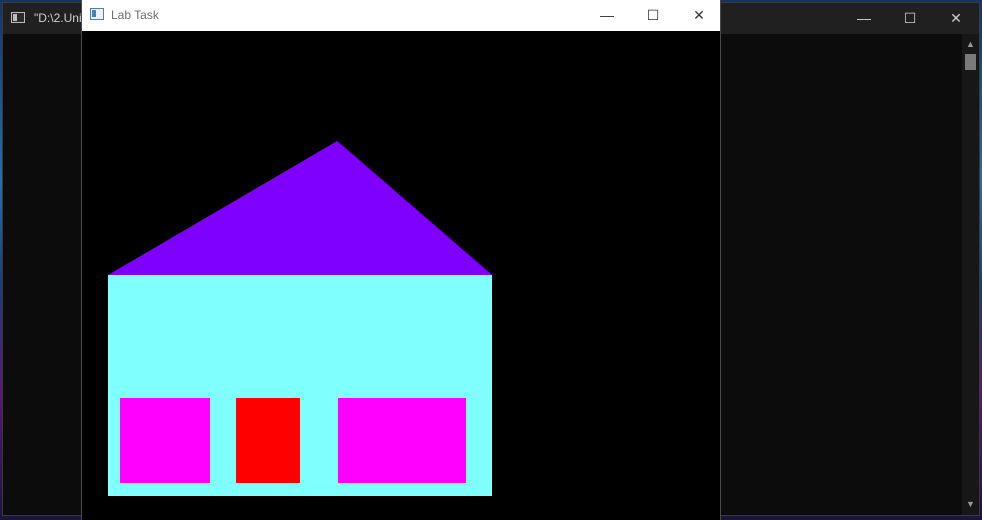 The image size is (982, 520). What do you see at coordinates (970, 62) in the screenshot?
I see `scroll-thumb` at bounding box center [970, 62].